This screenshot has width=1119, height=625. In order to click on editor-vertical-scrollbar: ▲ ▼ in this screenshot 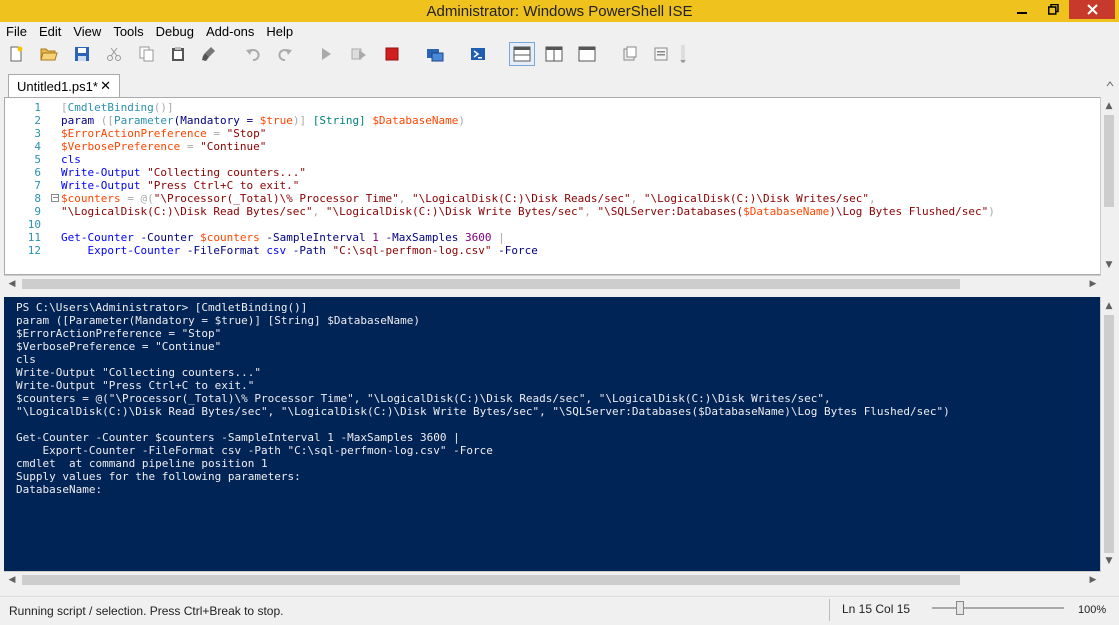, I will do `click(1108, 186)`.